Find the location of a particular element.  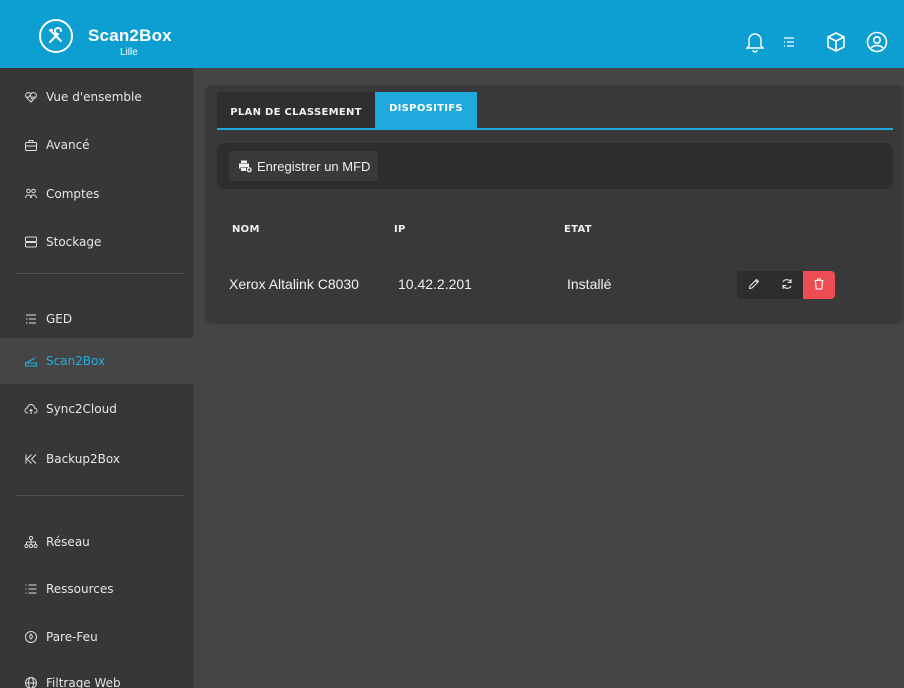

sidebar-item-label: Stockage is located at coordinates (74, 242).